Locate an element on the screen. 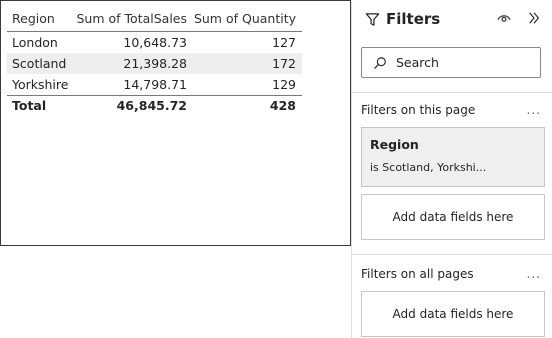  cell-quantity: 129 is located at coordinates (284, 84).